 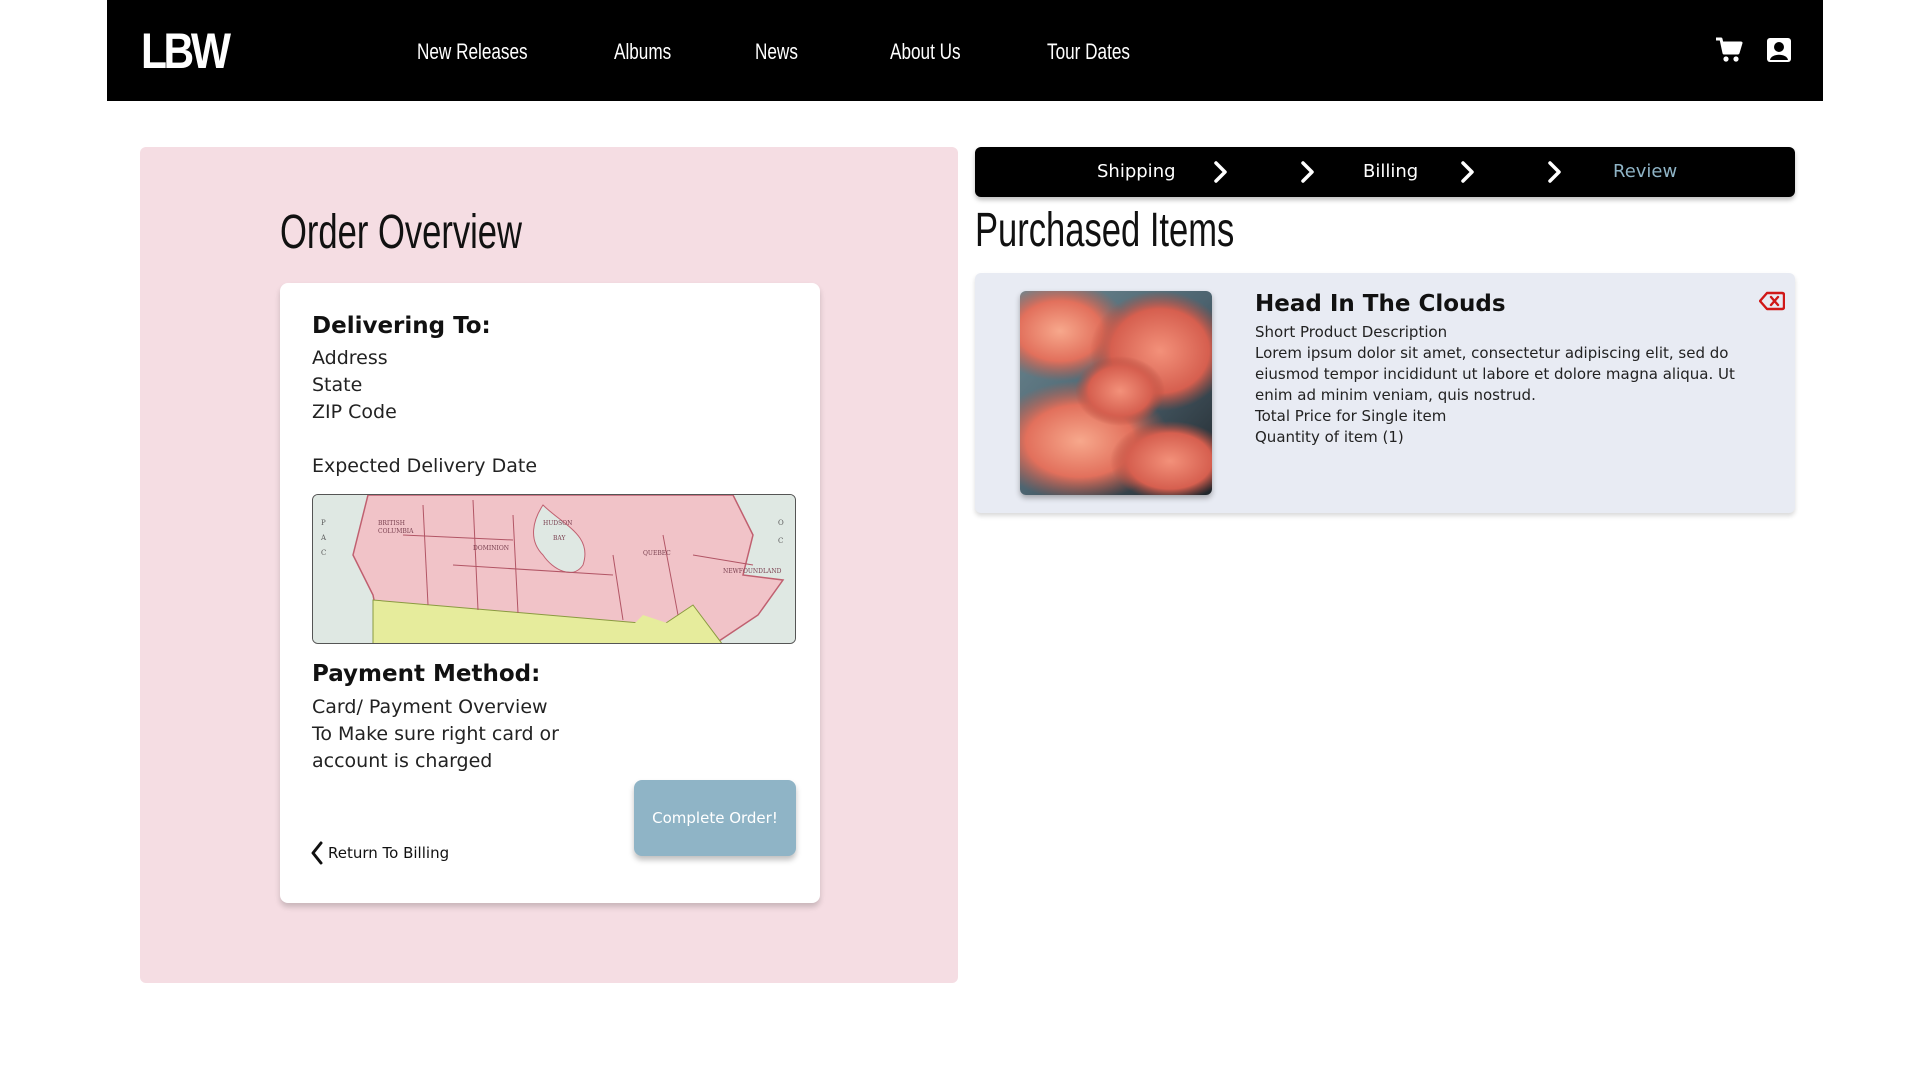 I want to click on return-to-billing-label: Return To Billing, so click(x=389, y=853).